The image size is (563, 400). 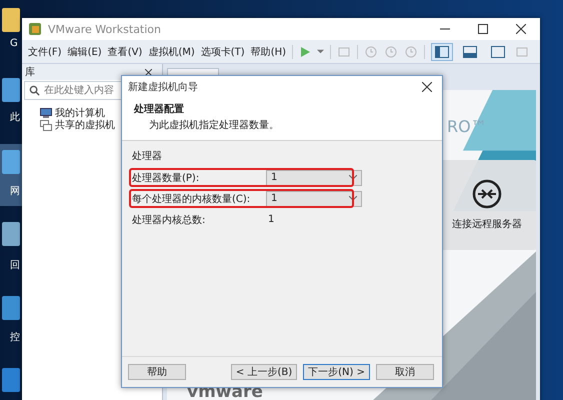 What do you see at coordinates (405, 372) in the screenshot?
I see `dialog-button: 取消` at bounding box center [405, 372].